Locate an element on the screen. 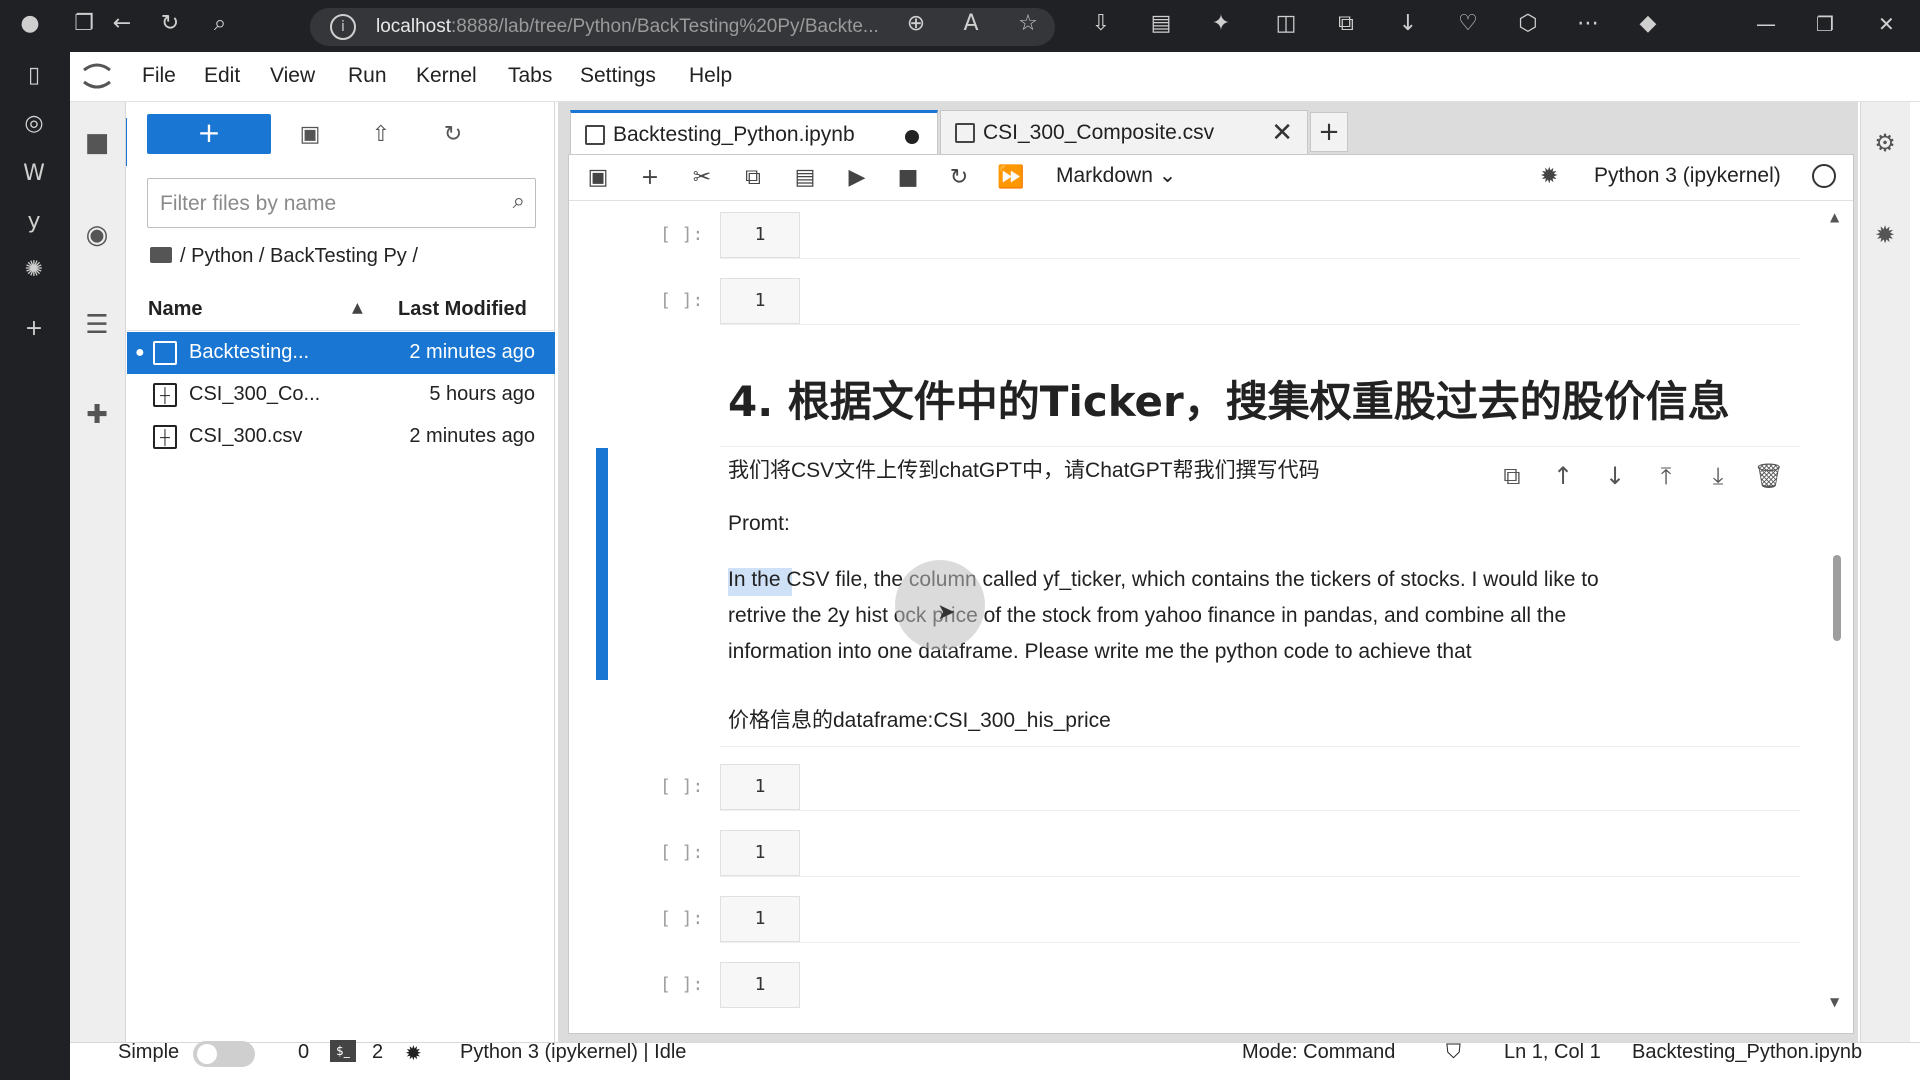 Image resolution: width=1920 pixels, height=1080 pixels. tab-notebook: Backtesting_Python.ipynb is located at coordinates (754, 132).